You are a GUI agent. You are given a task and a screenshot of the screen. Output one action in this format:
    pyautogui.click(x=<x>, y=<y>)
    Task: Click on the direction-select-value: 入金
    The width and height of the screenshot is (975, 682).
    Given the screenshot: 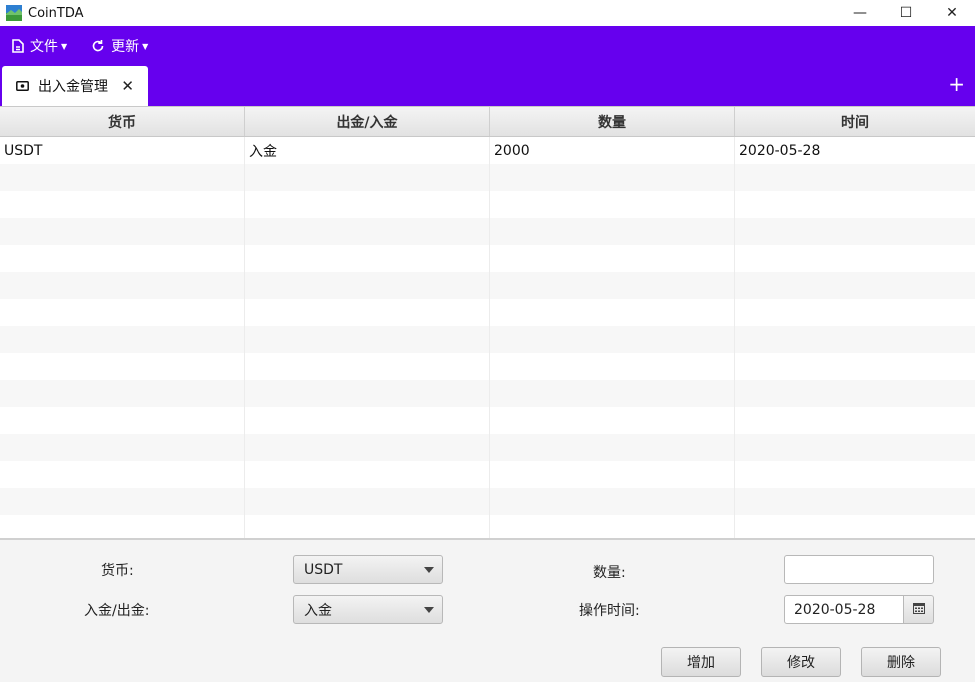 What is the action you would take?
    pyautogui.click(x=318, y=610)
    